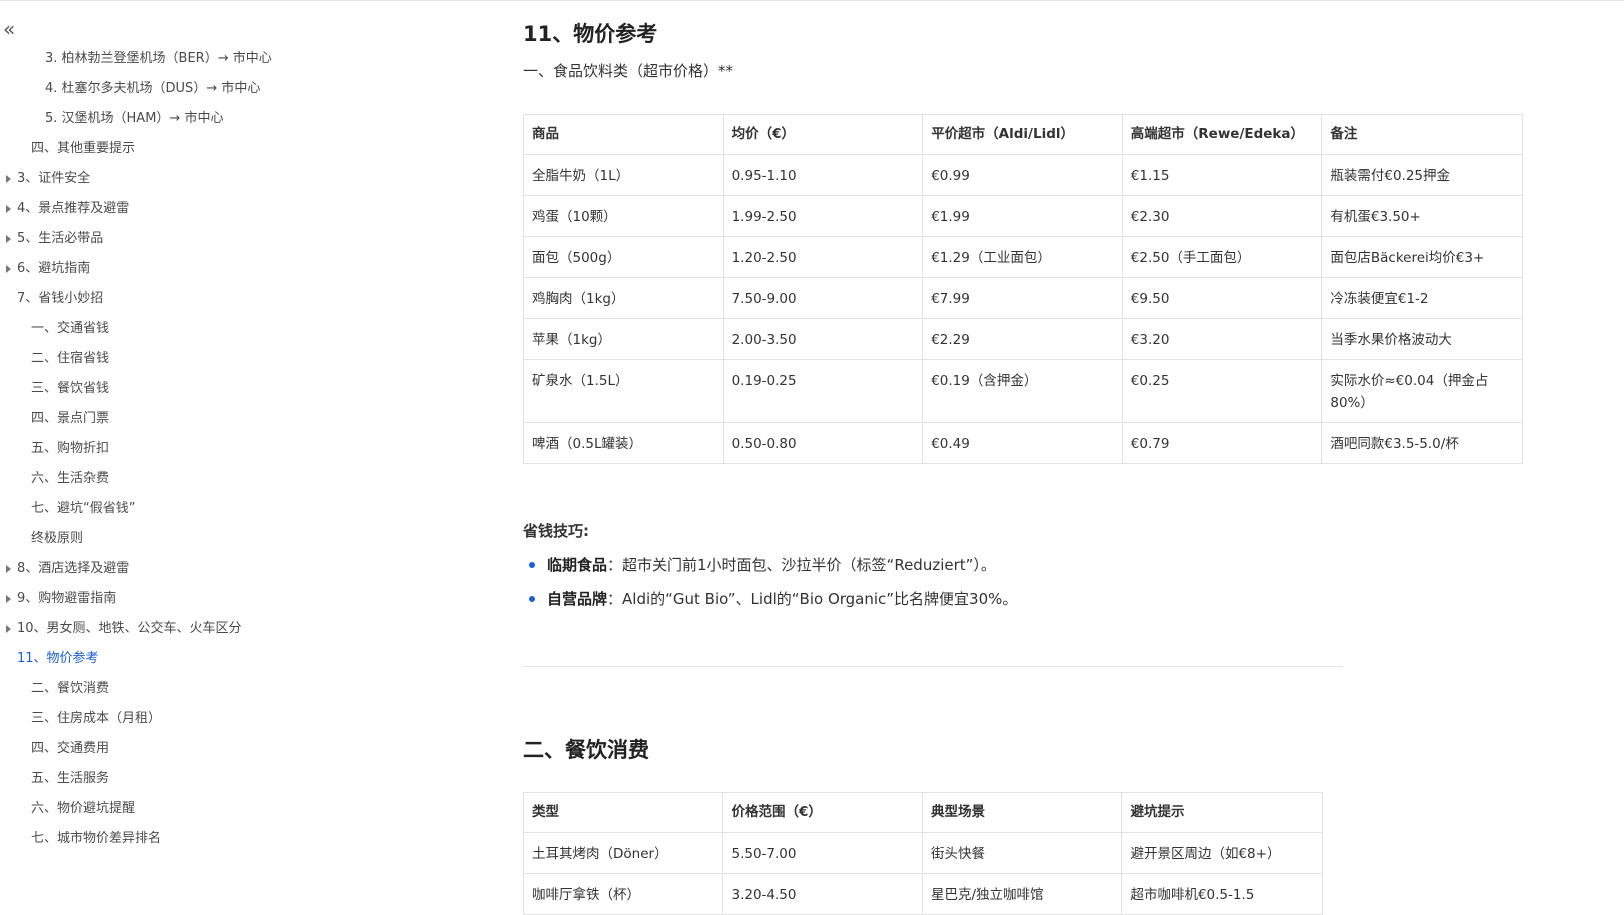  I want to click on toc-item: 5. 汉堡机场（HAM）→ 市中心, so click(260, 119).